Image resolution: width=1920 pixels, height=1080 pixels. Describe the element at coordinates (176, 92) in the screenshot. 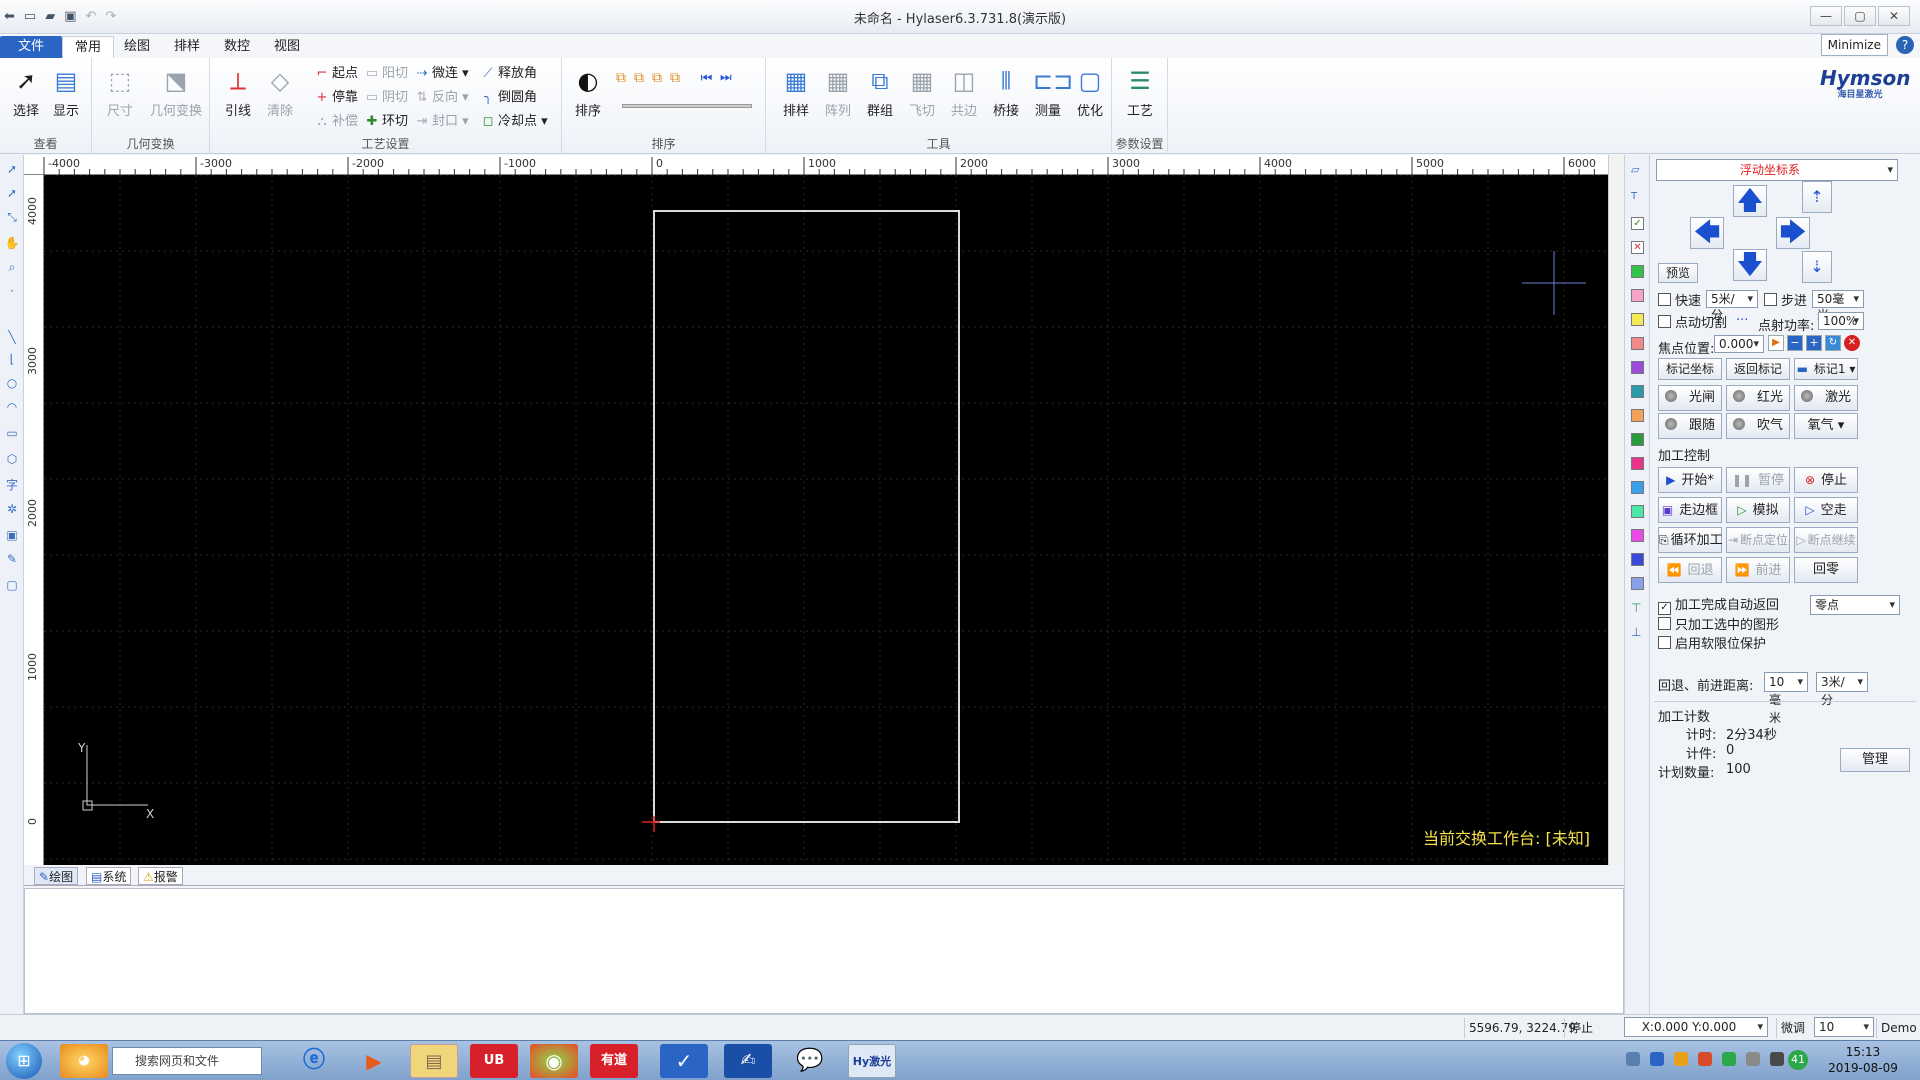

I see `geo-transform-button: ⬔ 几何变换` at that location.